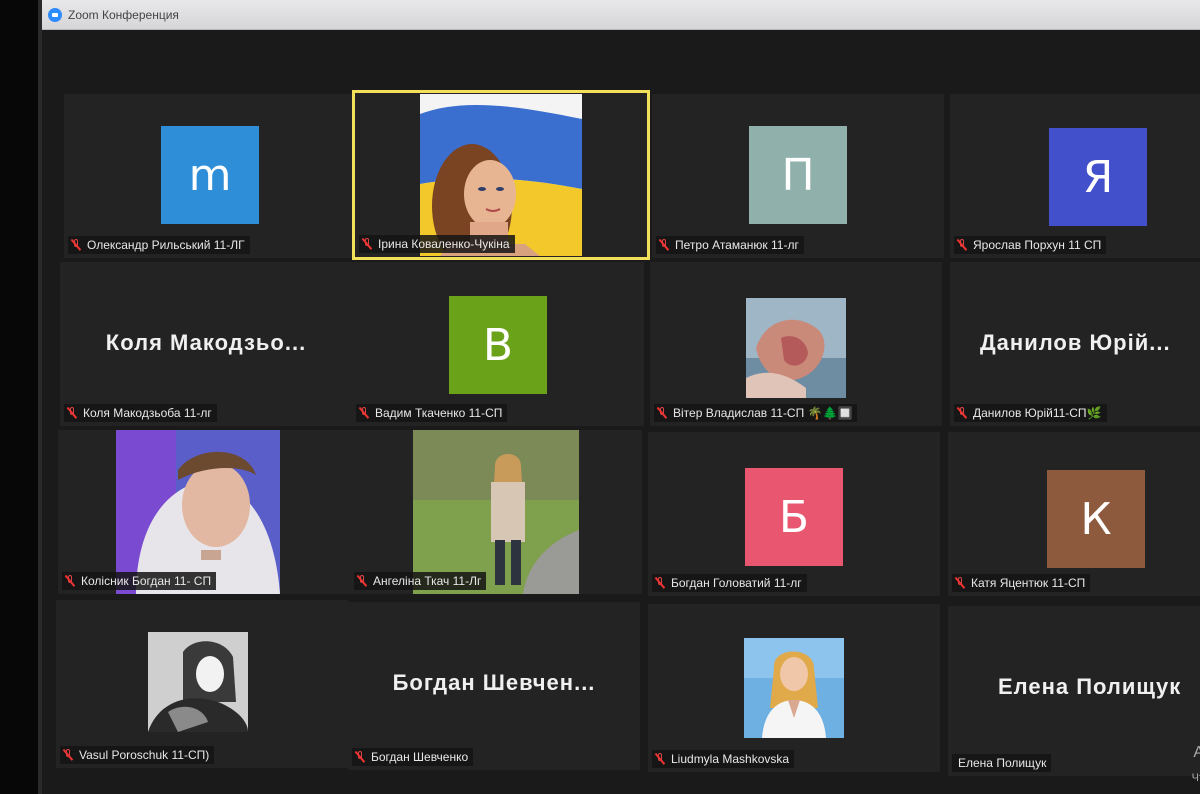 The image size is (1200, 794). I want to click on participant-tile-active-speaker: Ірина Коваленко-Чукіна, so click(501, 175).